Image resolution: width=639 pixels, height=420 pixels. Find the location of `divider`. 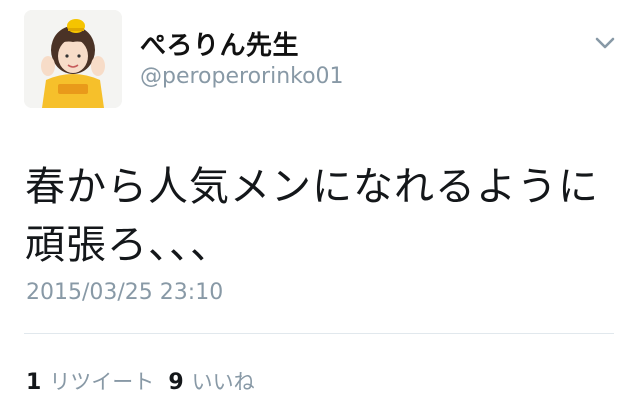

divider is located at coordinates (319, 333).